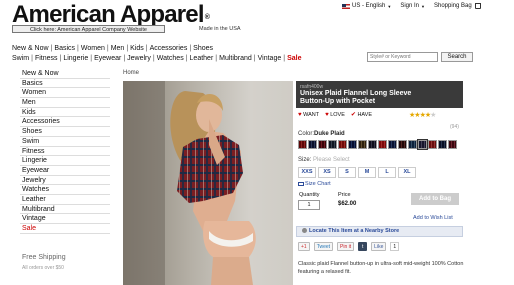  Describe the element at coordinates (65, 103) in the screenshot. I see `sidebar-item-men: Men` at that location.